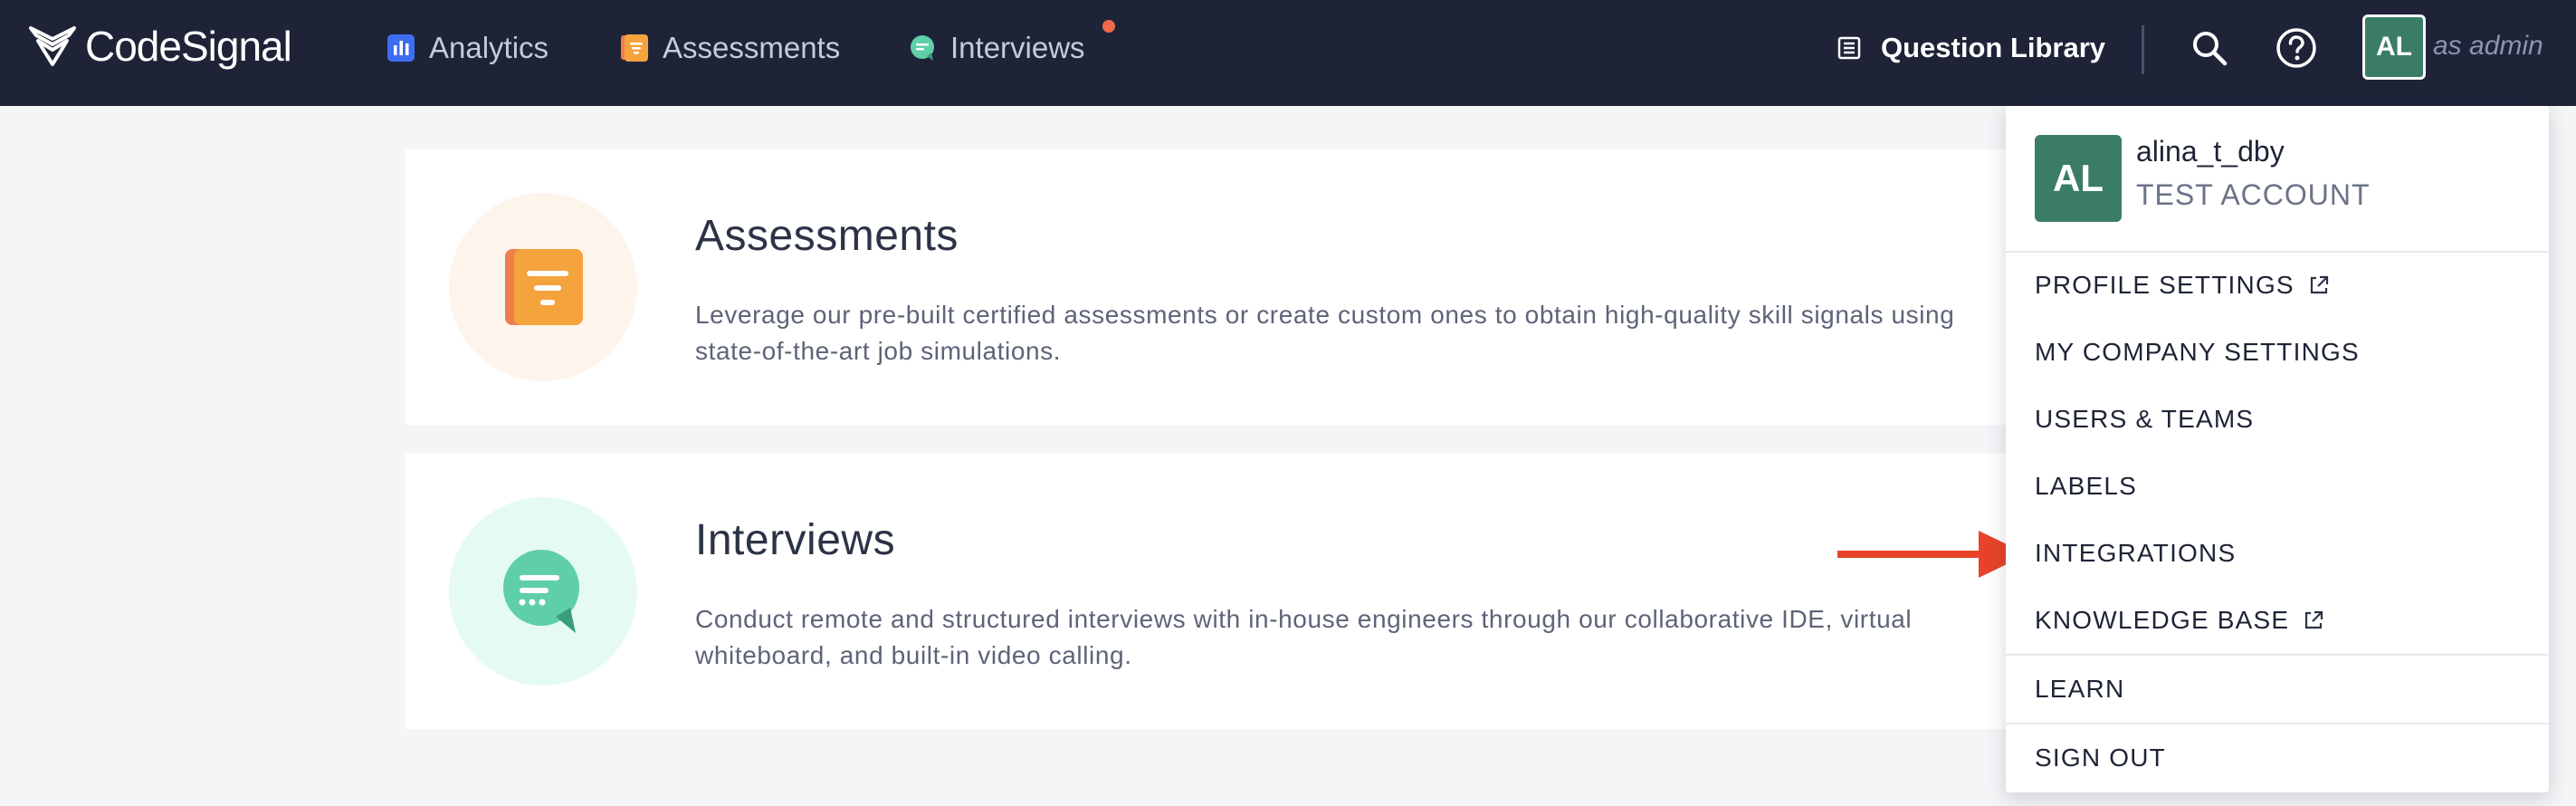 The width and height of the screenshot is (2576, 806). I want to click on notification-dot, so click(1109, 27).